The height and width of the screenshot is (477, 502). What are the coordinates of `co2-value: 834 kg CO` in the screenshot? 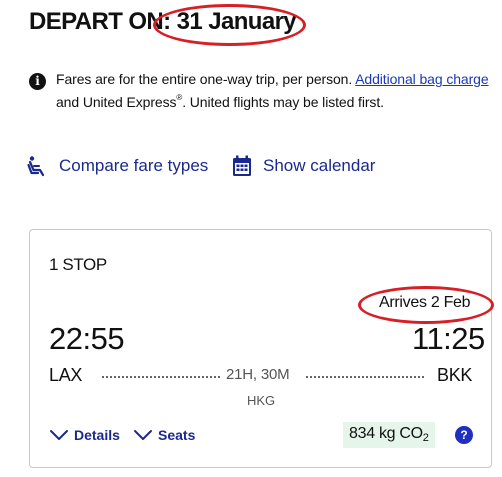 It's located at (386, 433).